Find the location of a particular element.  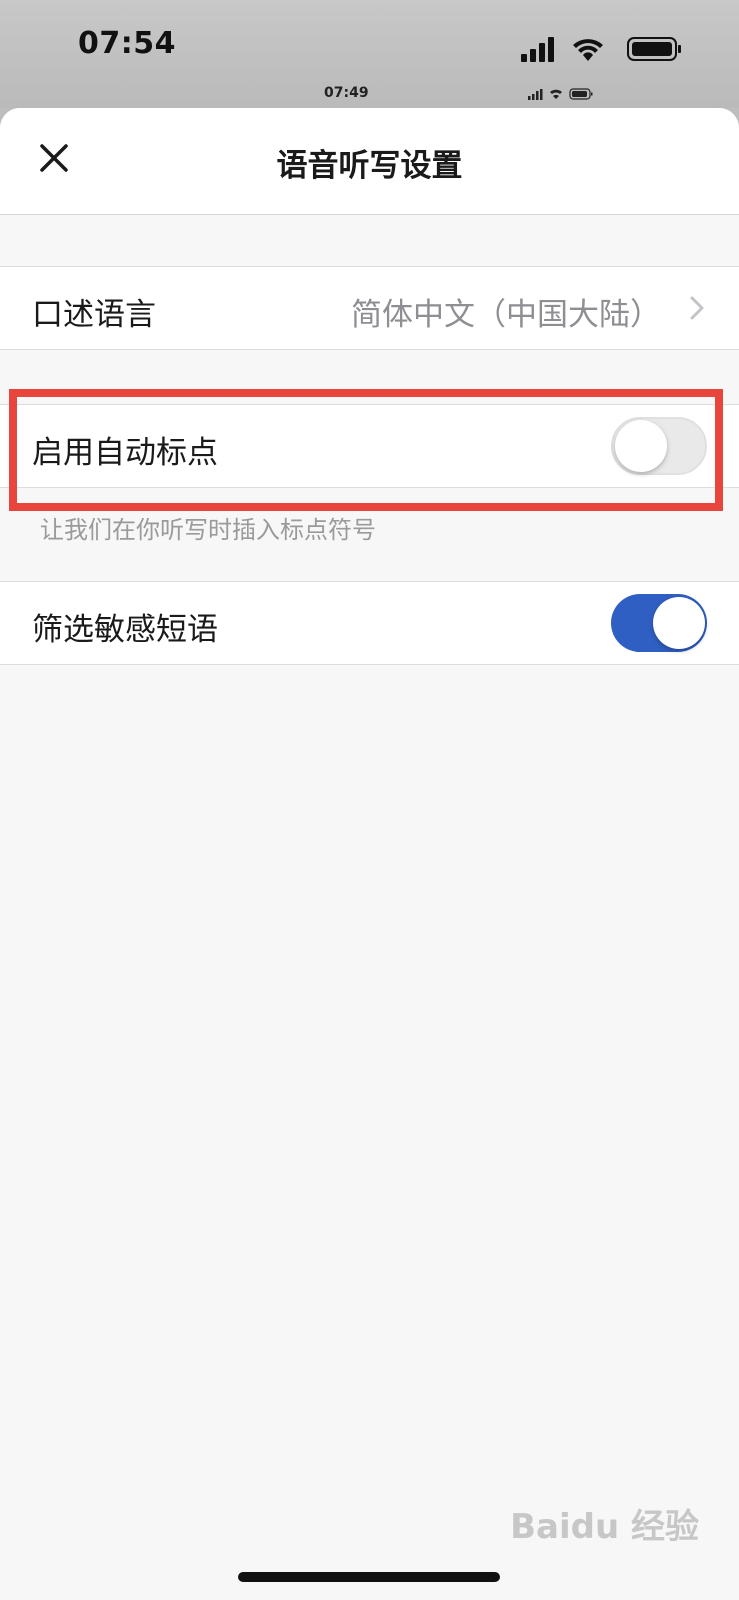

dictation-language-value: 简体中文（中国大陆） is located at coordinates (506, 315).